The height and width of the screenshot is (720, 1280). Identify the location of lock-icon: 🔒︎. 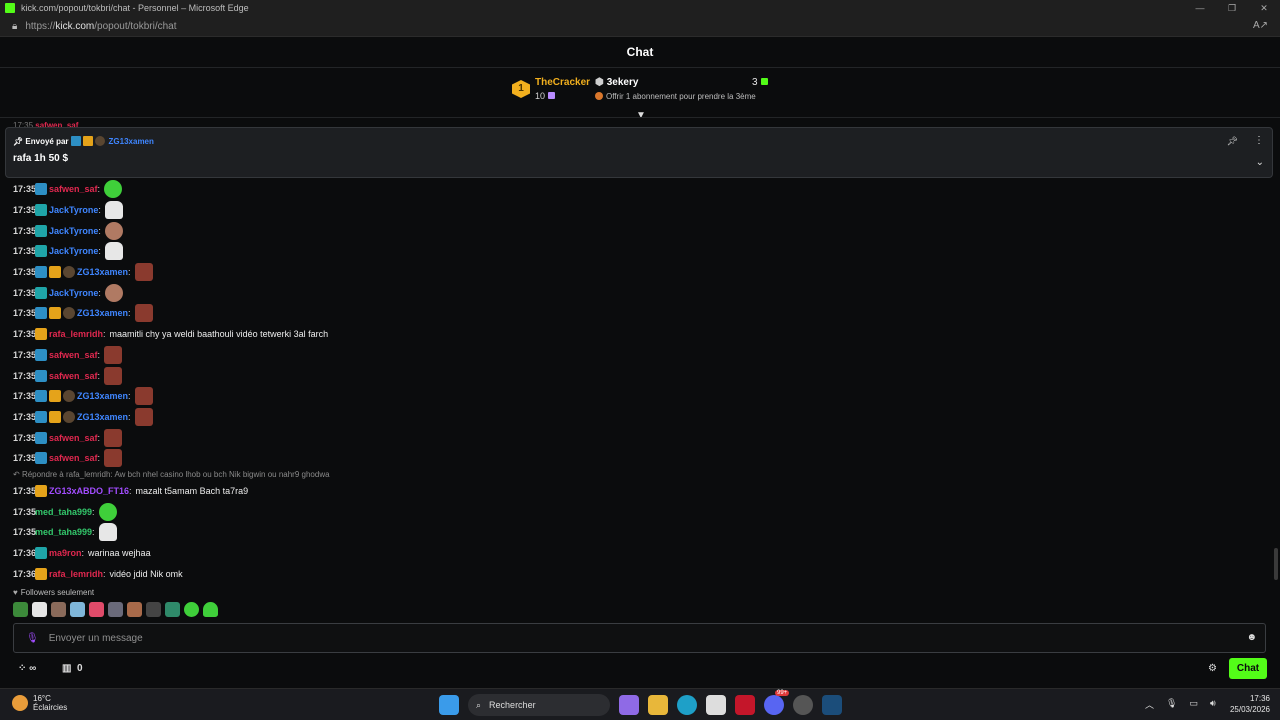
(14, 26).